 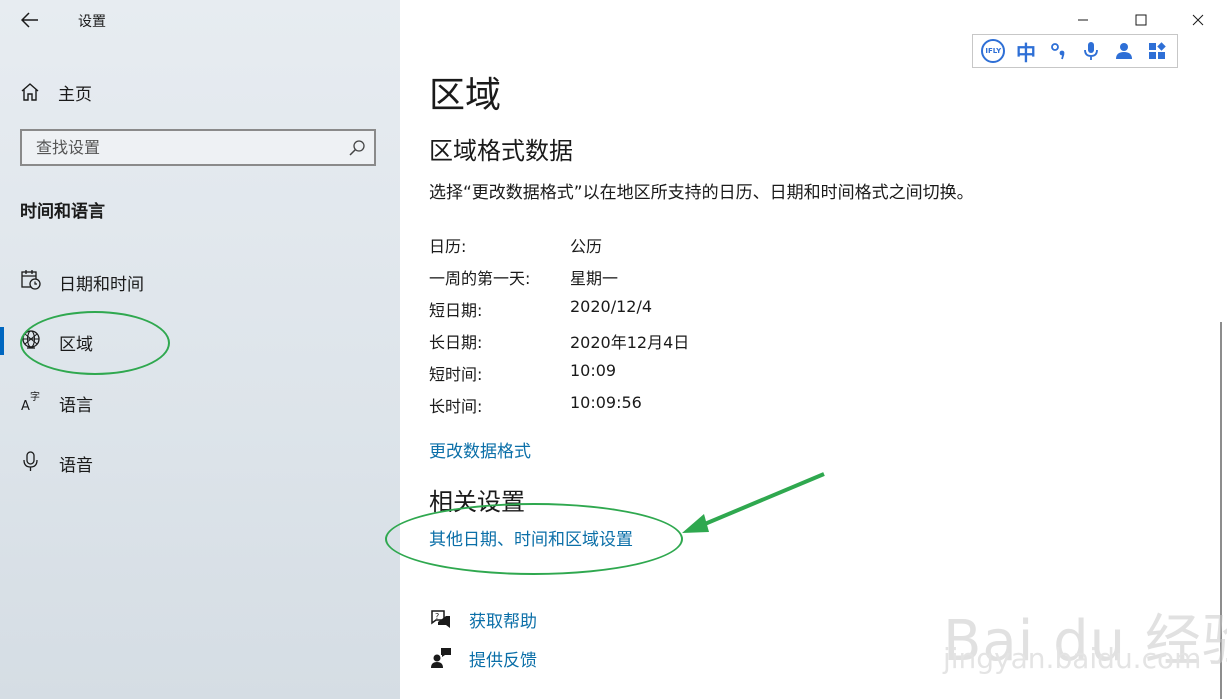 What do you see at coordinates (594, 278) in the screenshot?
I see `format-value: 星期一` at bounding box center [594, 278].